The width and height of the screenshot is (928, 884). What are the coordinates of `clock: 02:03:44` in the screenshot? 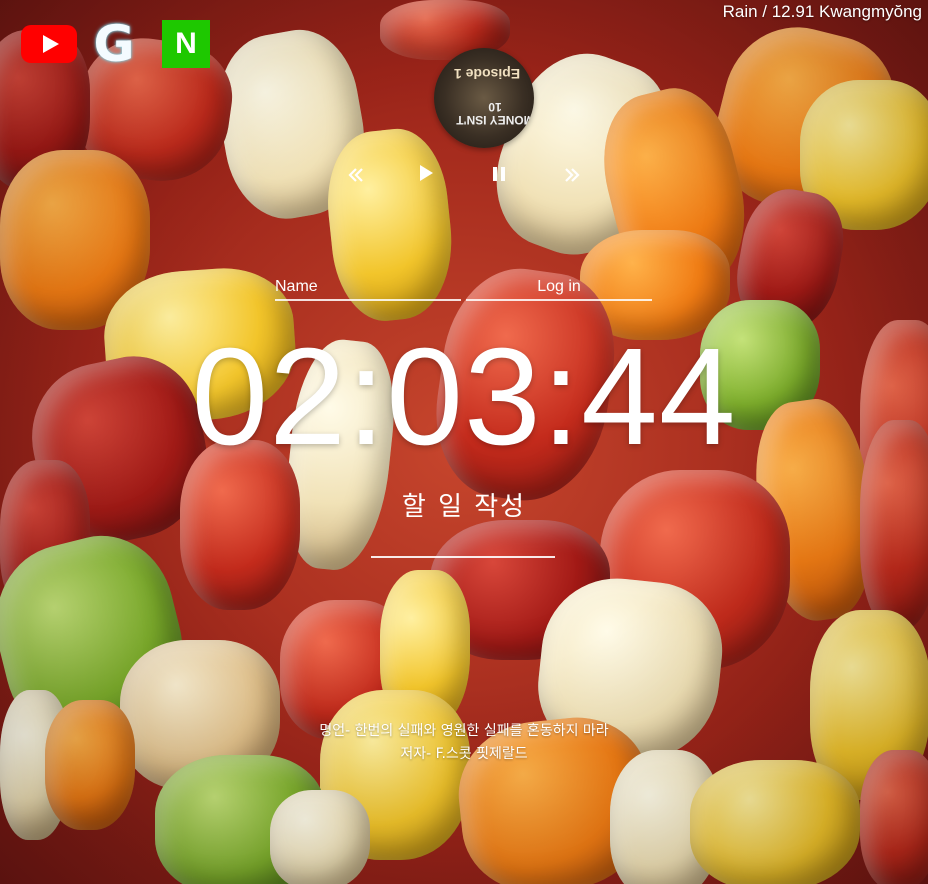 It's located at (464, 397).